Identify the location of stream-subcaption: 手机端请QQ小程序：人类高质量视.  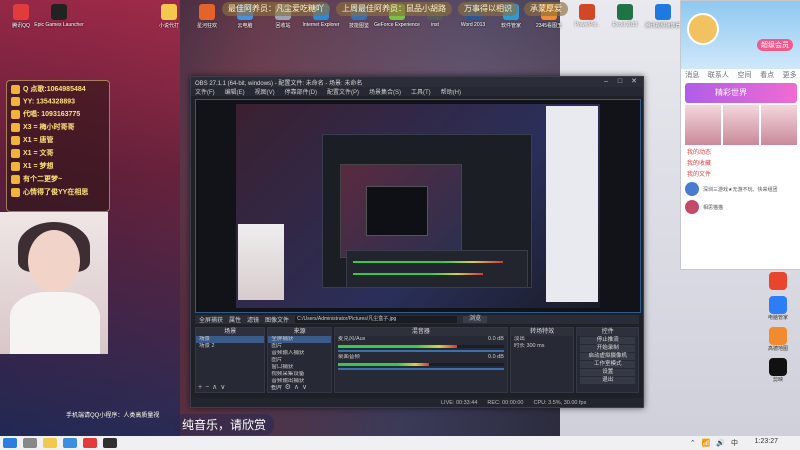
(113, 416).